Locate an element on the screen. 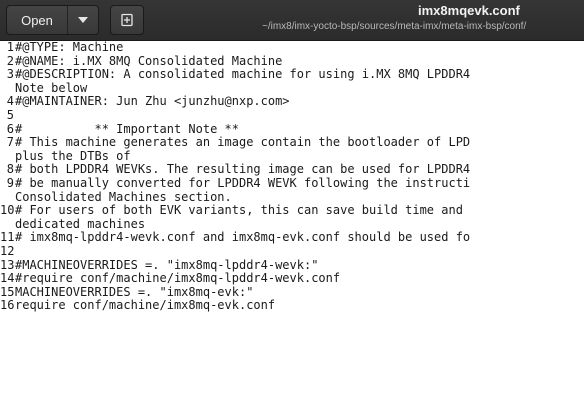 The height and width of the screenshot is (408, 584). line-text: MACHINEOVERRIDES =. "imx8mq-evk:" is located at coordinates (134, 291).